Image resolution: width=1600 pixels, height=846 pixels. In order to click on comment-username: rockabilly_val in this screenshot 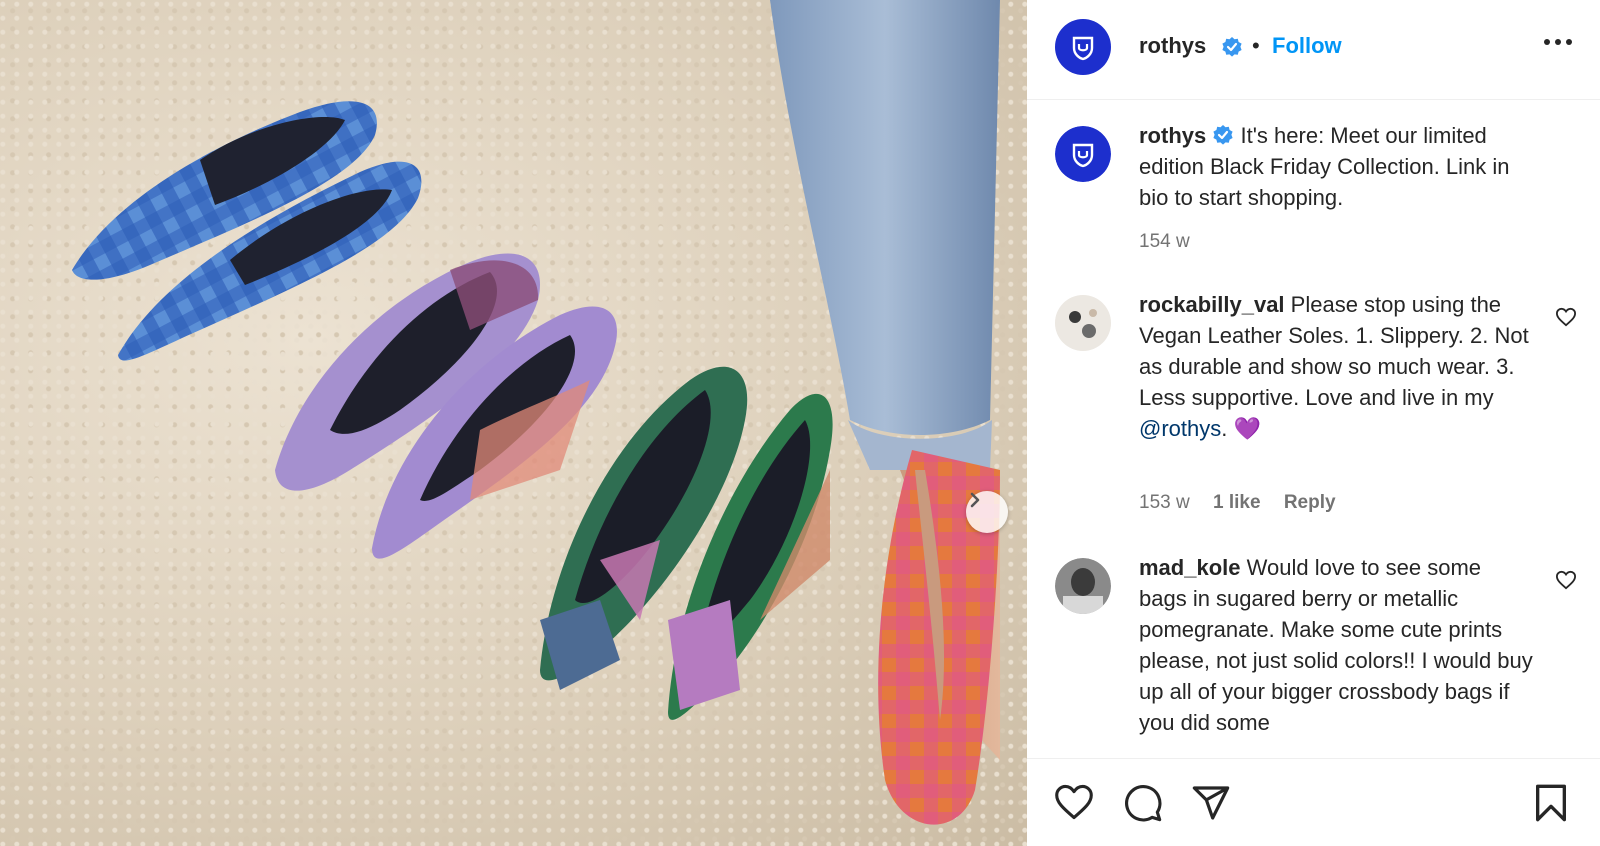, I will do `click(1212, 304)`.